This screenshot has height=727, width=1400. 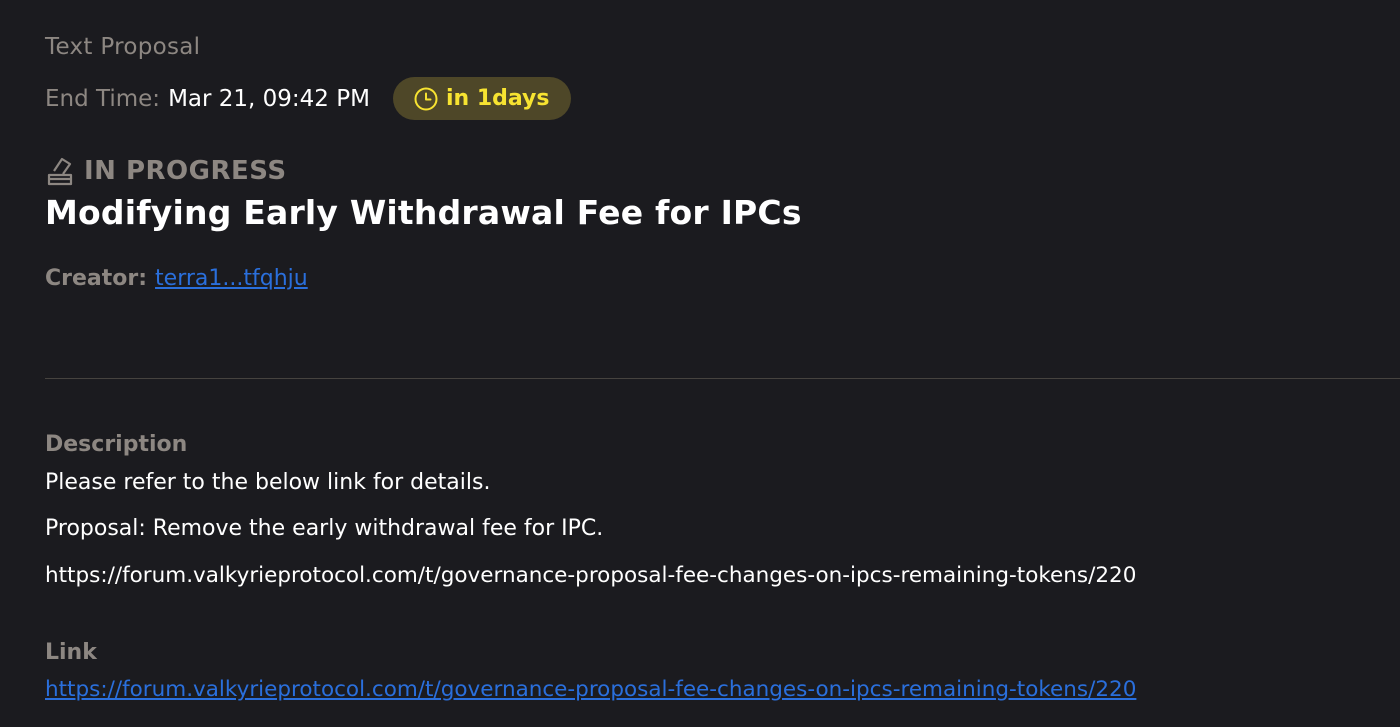 I want to click on end-time-value: Mar 21, 09:42 PM, so click(x=269, y=98).